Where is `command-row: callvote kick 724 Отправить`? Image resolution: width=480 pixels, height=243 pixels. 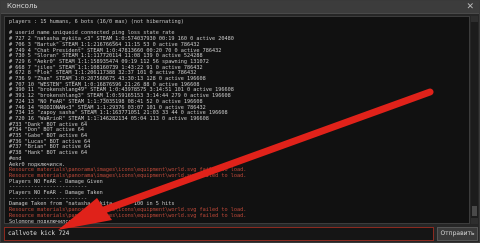
command-row: callvote kick 724 Отправить is located at coordinates (241, 234).